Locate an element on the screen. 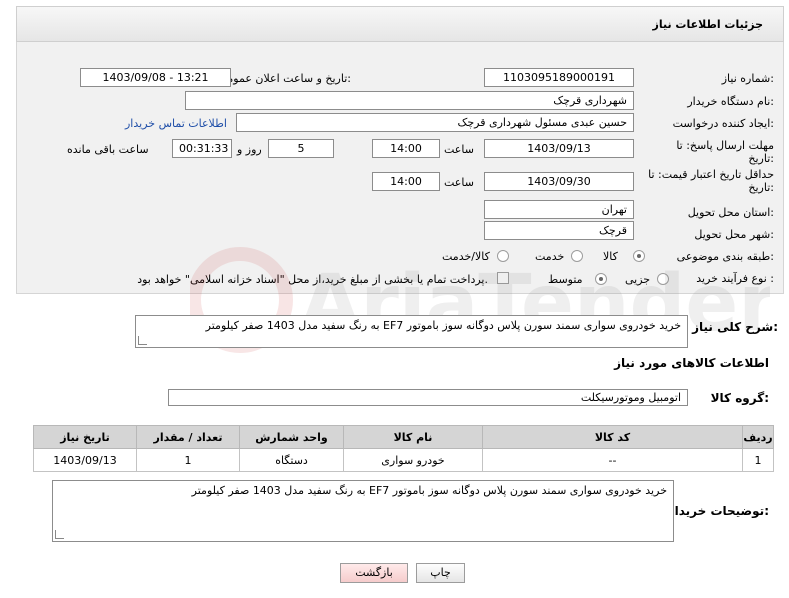  cell-row-number: 1 is located at coordinates (758, 460).